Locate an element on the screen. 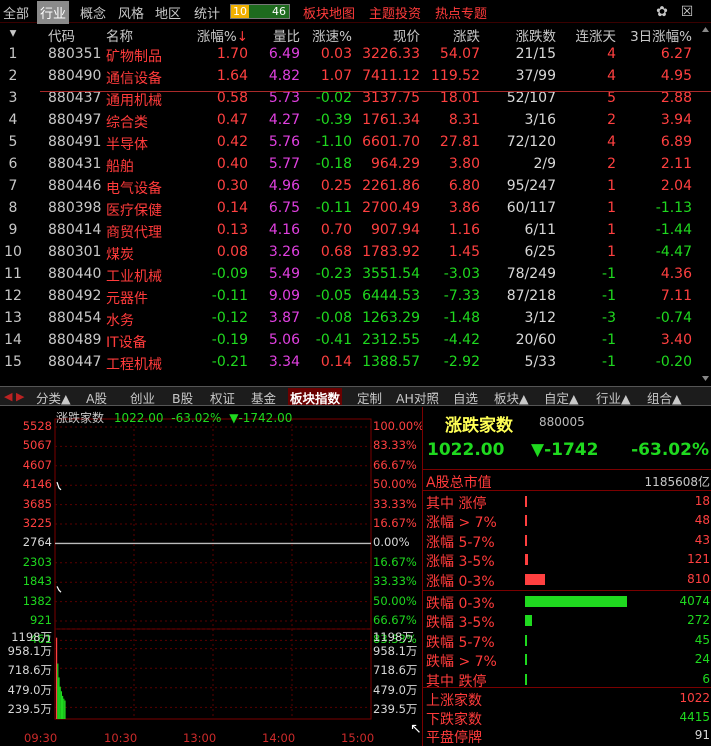 This screenshot has width=711, height=746. stat-label: 跌幅 5-7% is located at coordinates (460, 642).